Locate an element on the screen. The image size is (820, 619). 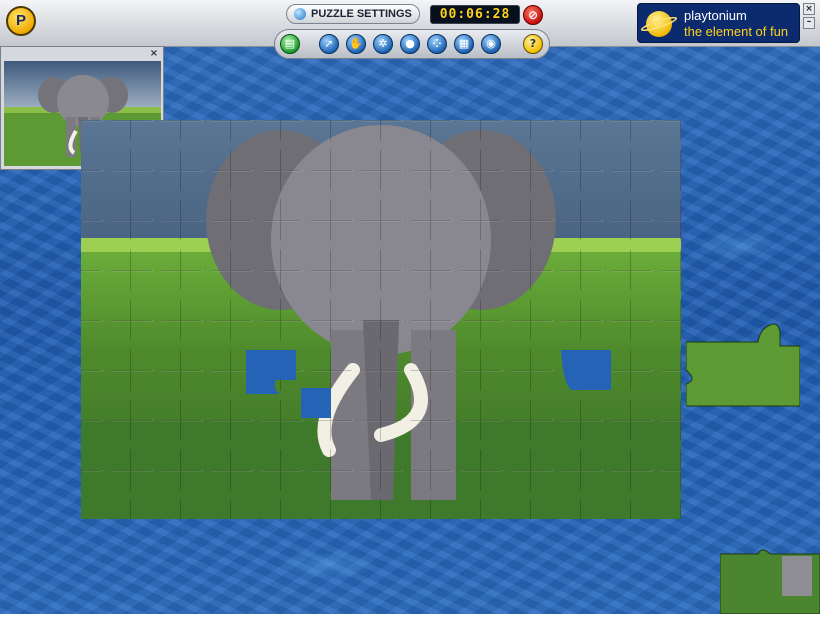
sort-icon: ▦ is located at coordinates (464, 44).